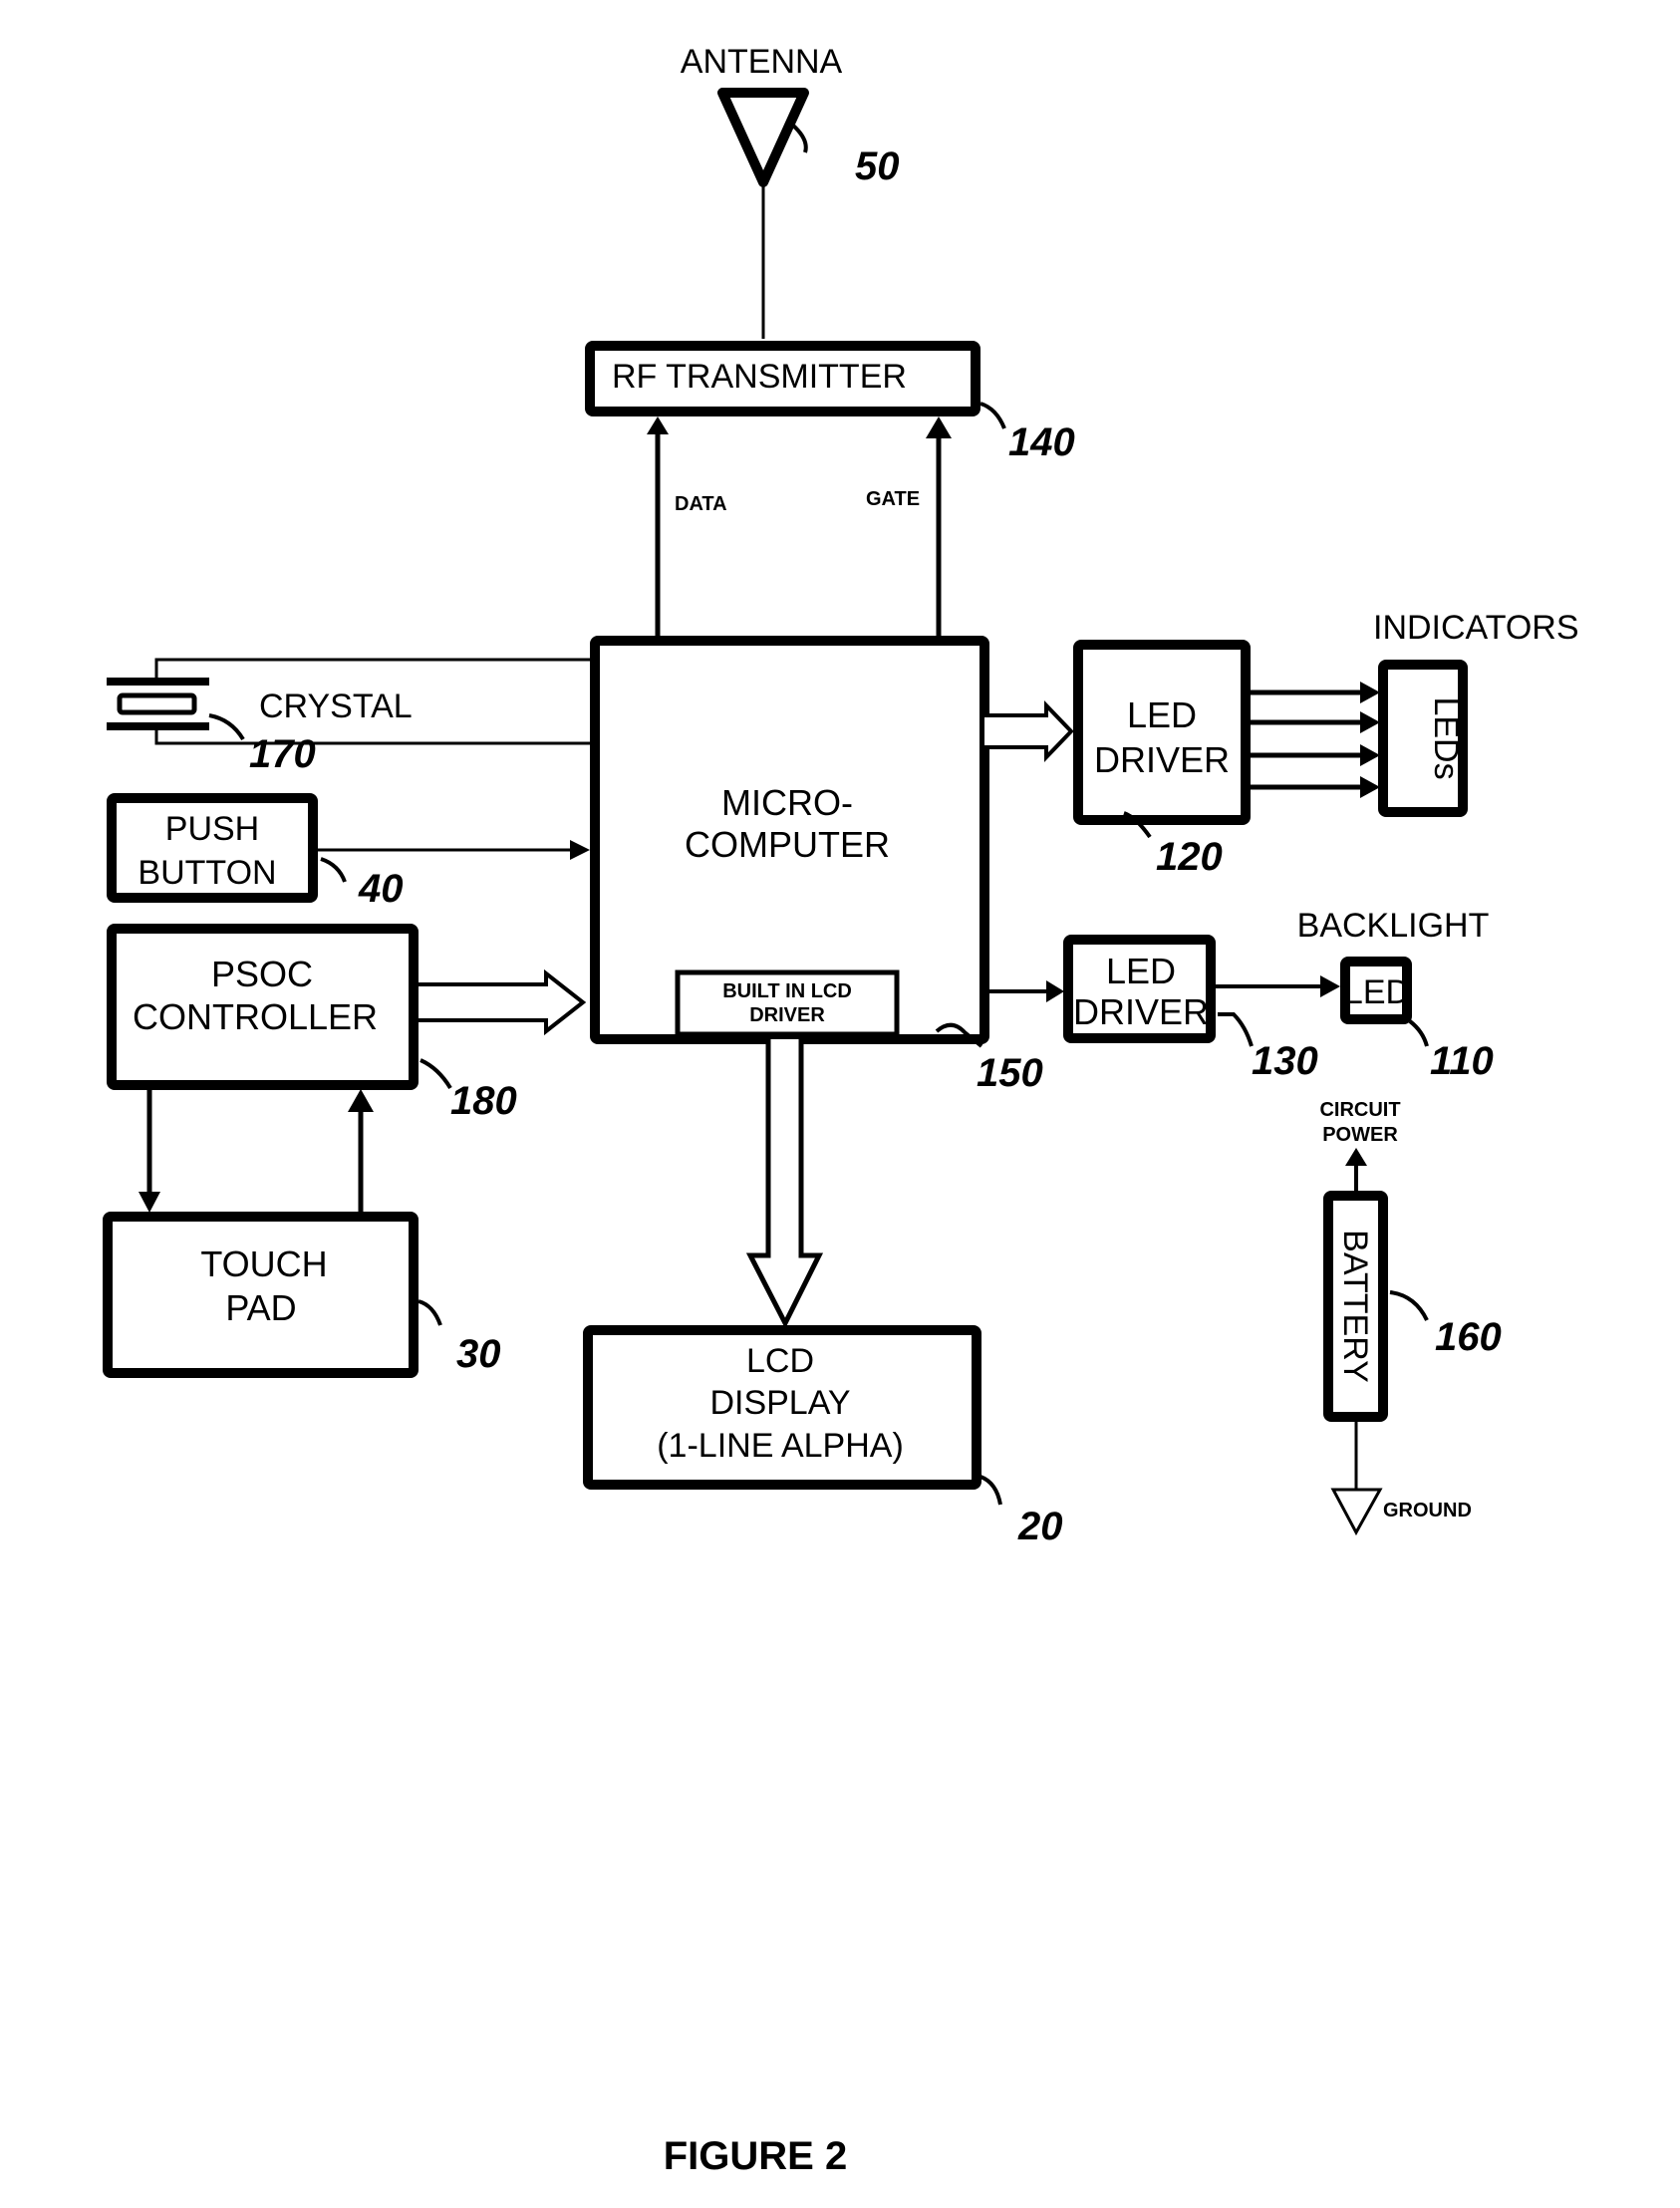 This screenshot has height=2208, width=1680. Describe the element at coordinates (1446, 737) in the screenshot. I see `indicators-label: LEDs` at that location.